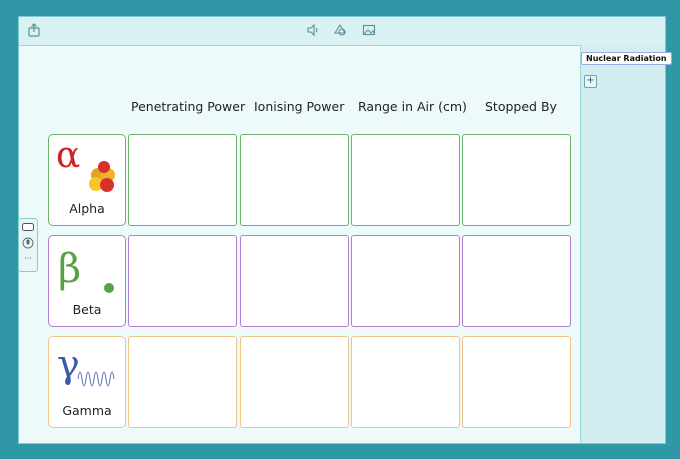 The width and height of the screenshot is (680, 459). What do you see at coordinates (86, 269) in the screenshot?
I see `beta-particle-icon: β` at bounding box center [86, 269].